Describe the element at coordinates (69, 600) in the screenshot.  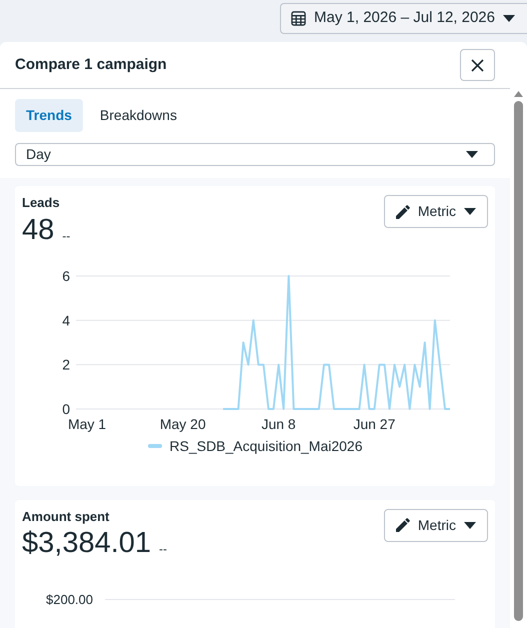
I see `y-tick-label: $200.00` at that location.